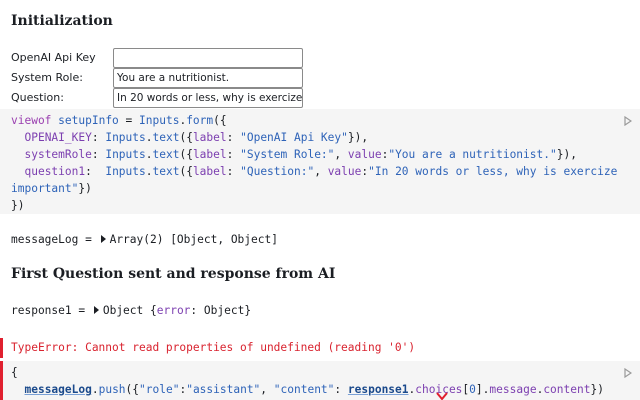  I want to click on response-name: response1, so click(41, 310).